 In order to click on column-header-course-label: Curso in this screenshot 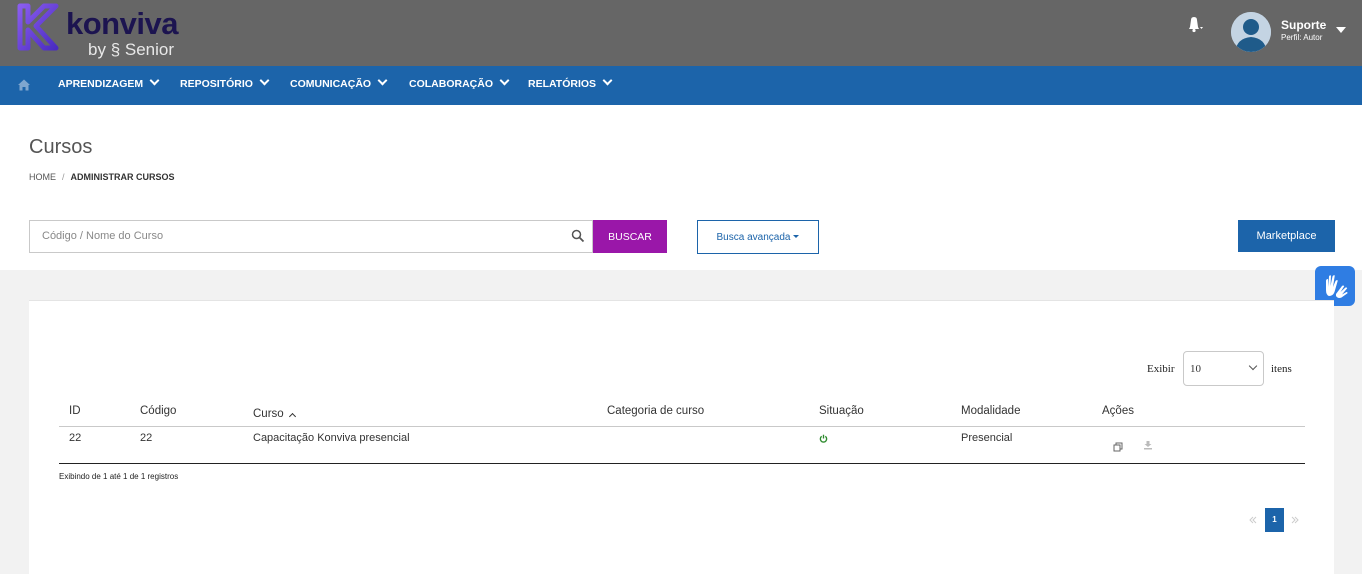, I will do `click(268, 414)`.